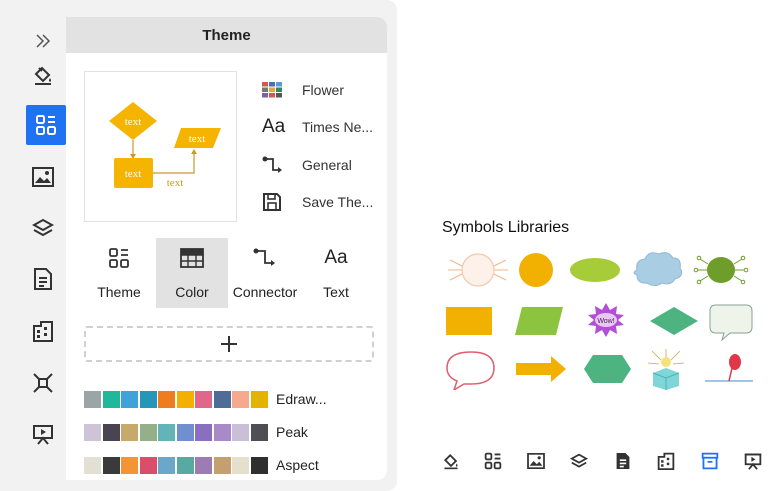  What do you see at coordinates (666, 369) in the screenshot?
I see `symbol-gift-box` at bounding box center [666, 369].